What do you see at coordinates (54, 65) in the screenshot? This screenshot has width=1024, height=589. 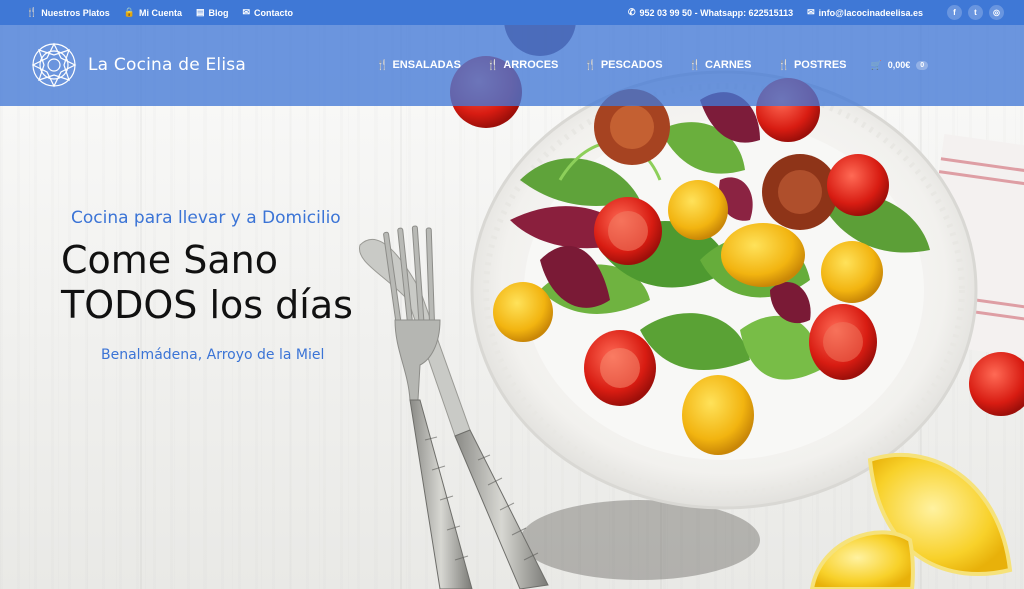 I see `mandala-logo-icon` at bounding box center [54, 65].